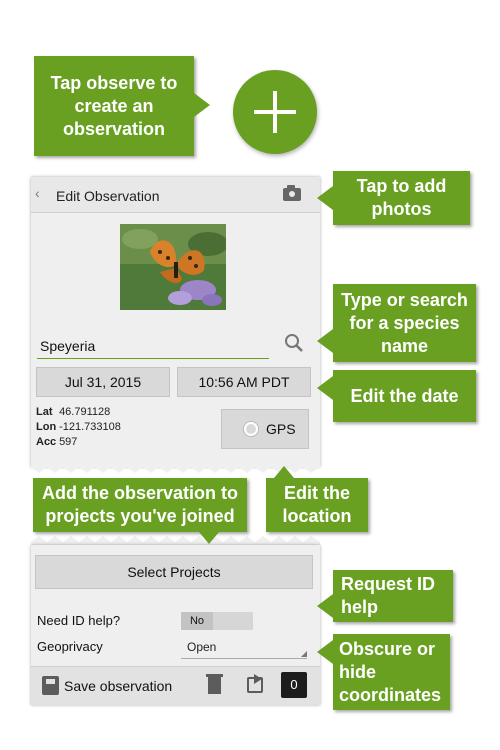  I want to click on callout-obscure: Obscure or hide coordinates, so click(383, 672).